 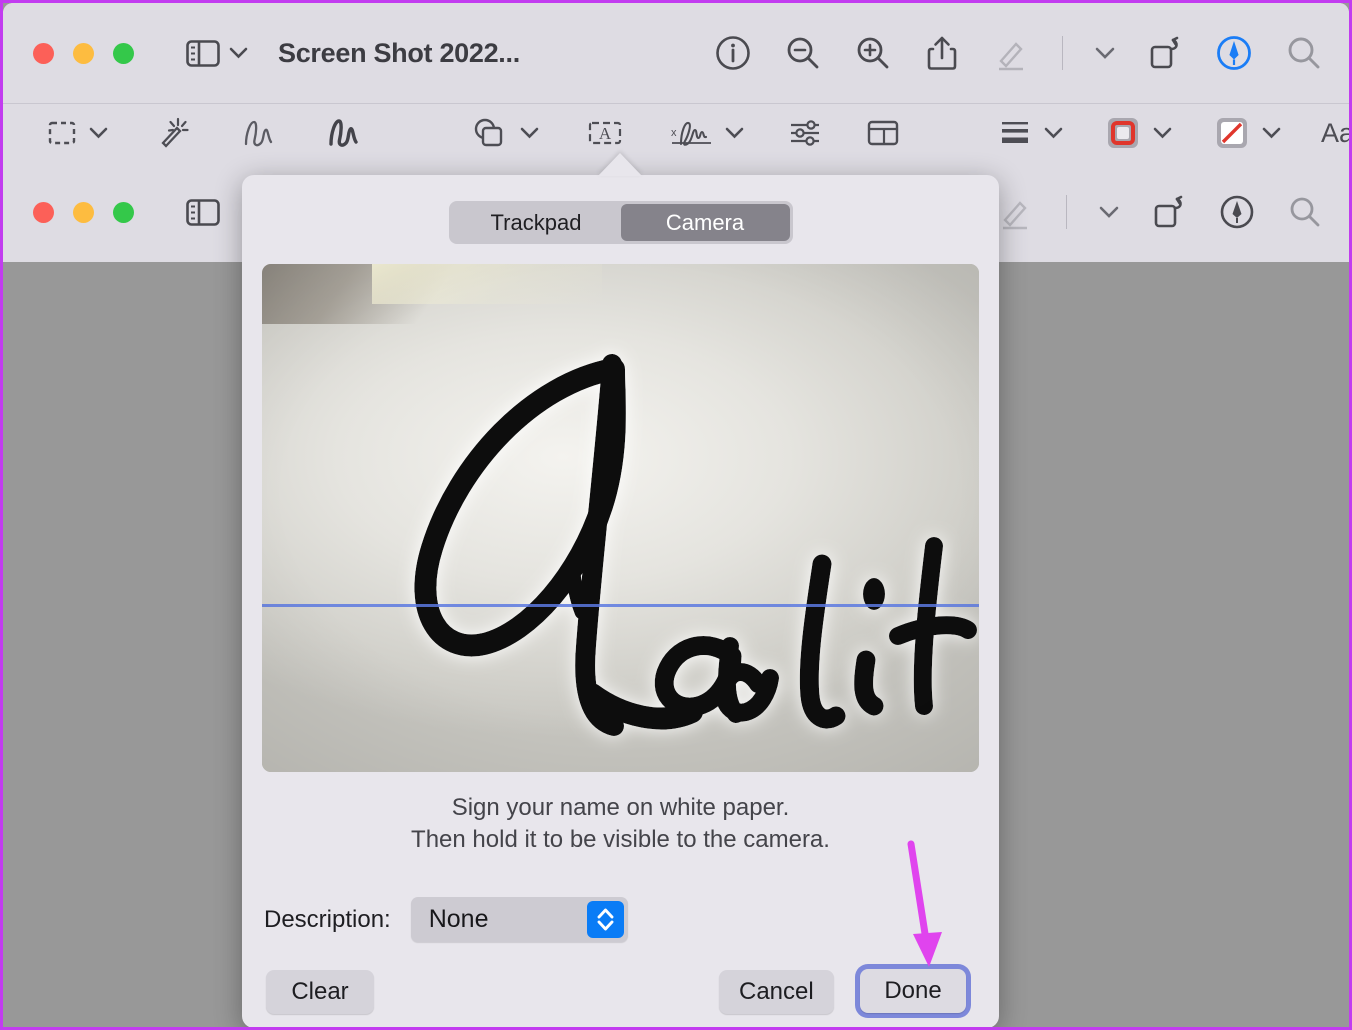 What do you see at coordinates (873, 53) in the screenshot?
I see `magnifier-plus-icon` at bounding box center [873, 53].